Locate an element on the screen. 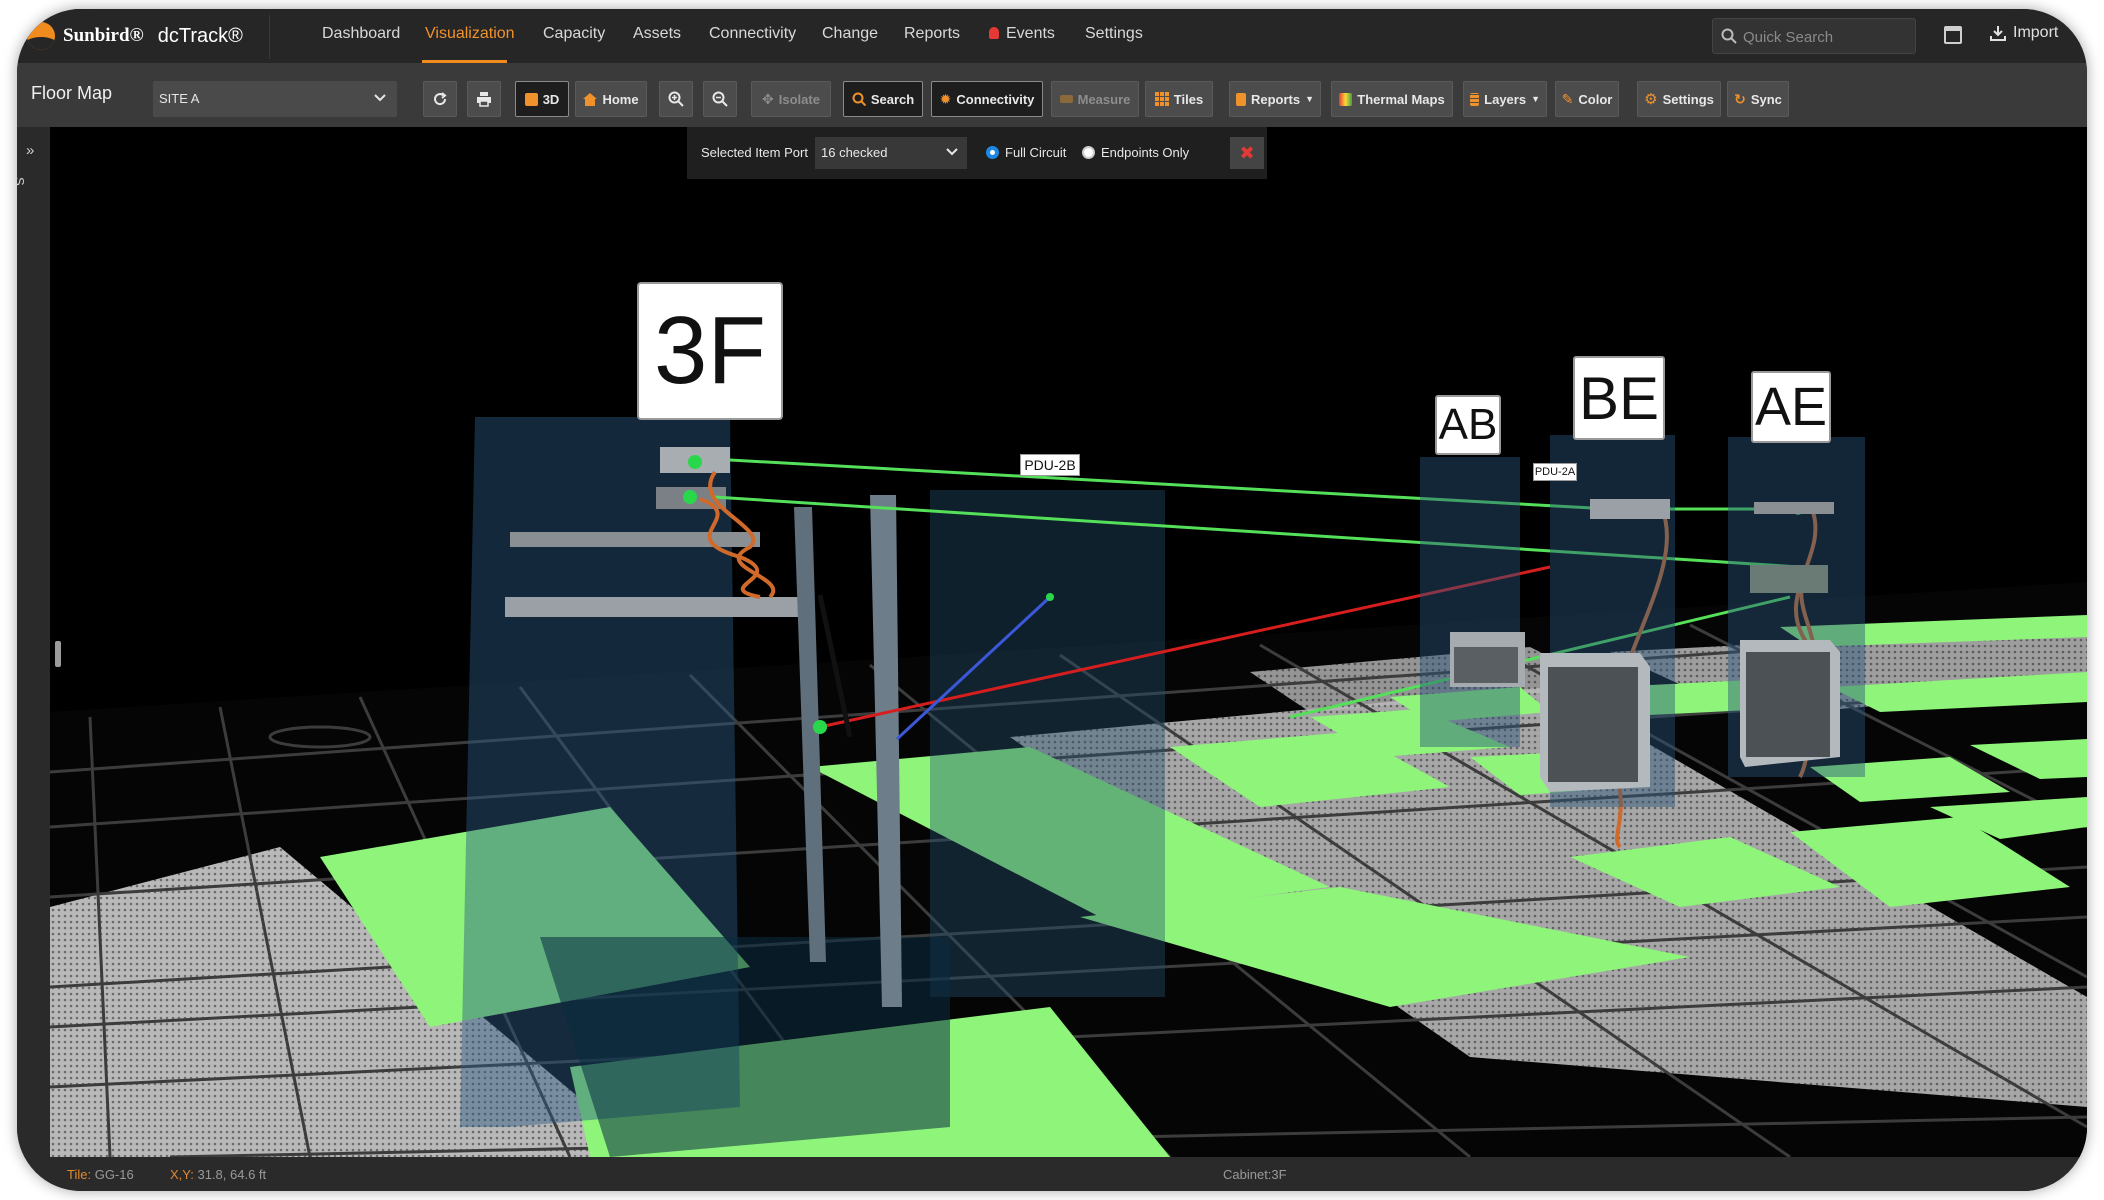 The image size is (2104, 1200). tile-status-label: Tile: is located at coordinates (79, 1174).